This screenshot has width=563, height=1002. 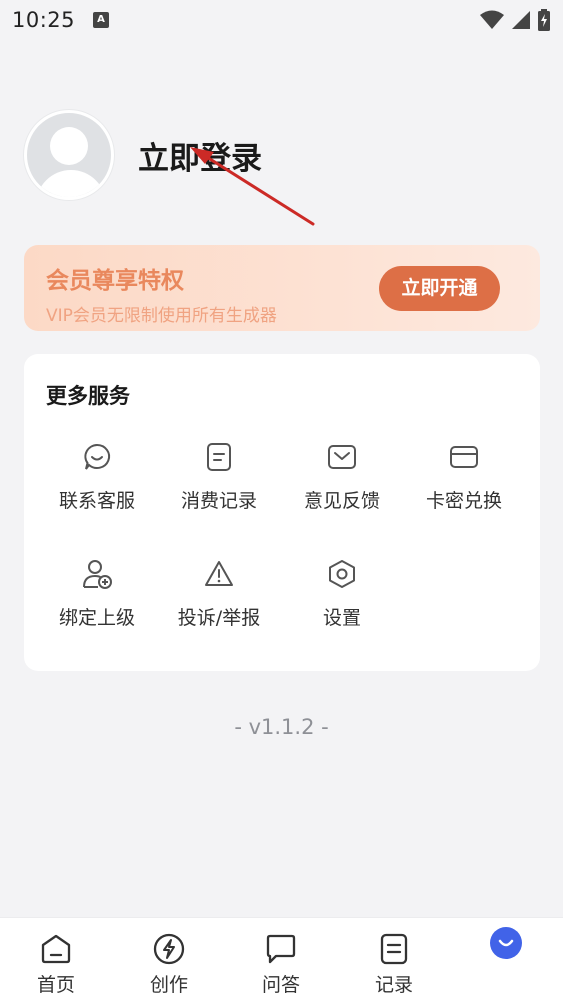 What do you see at coordinates (342, 457) in the screenshot?
I see `mail-icon` at bounding box center [342, 457].